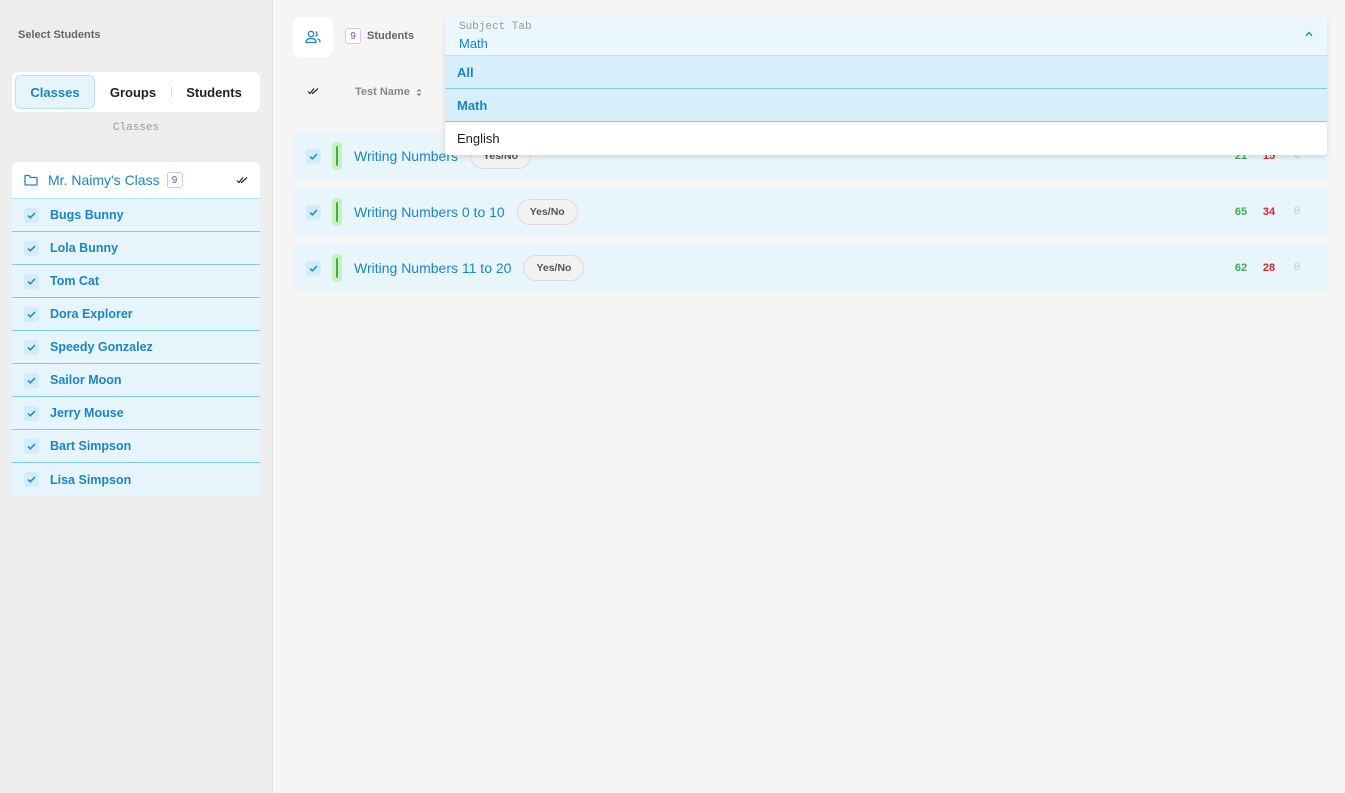  What do you see at coordinates (810, 212) in the screenshot?
I see `test-row: Writing Numbers 0 to 10 Yes/No 65 34 0` at bounding box center [810, 212].